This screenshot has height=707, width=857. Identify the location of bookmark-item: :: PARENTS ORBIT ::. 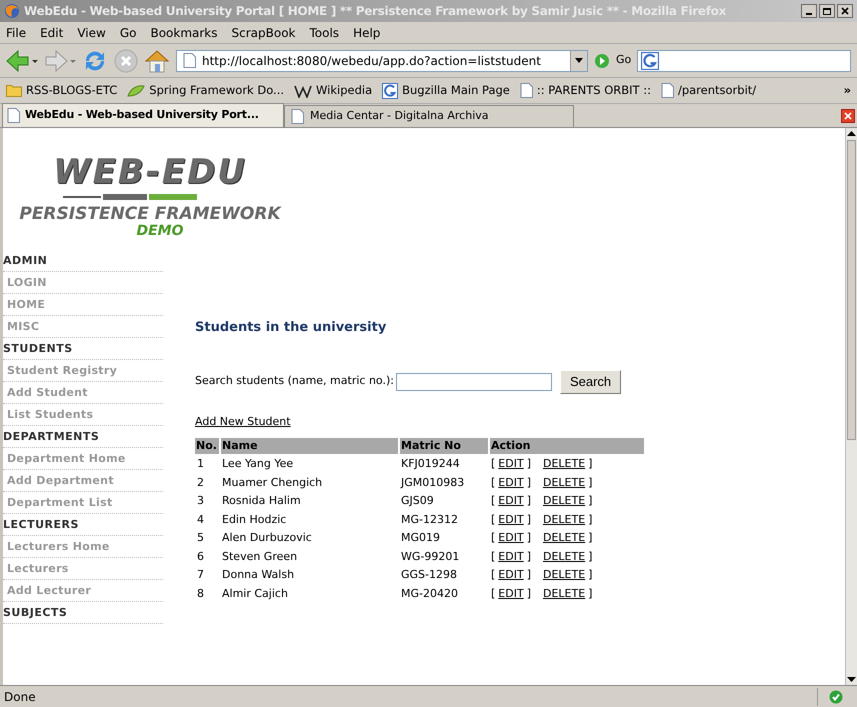
(585, 91).